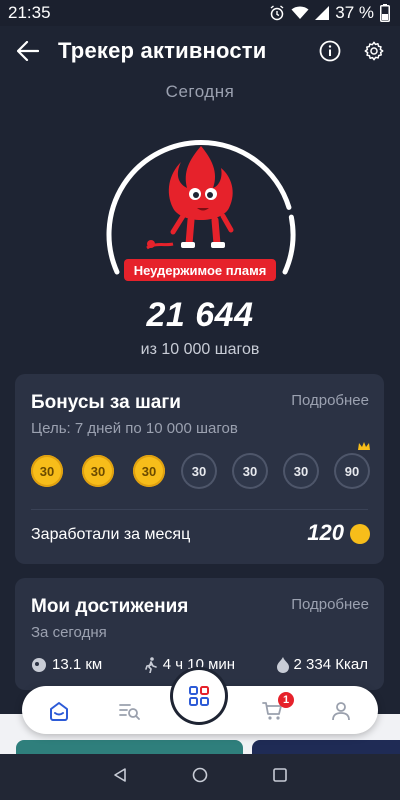  What do you see at coordinates (282, 664) in the screenshot?
I see `flame-icon` at bounding box center [282, 664].